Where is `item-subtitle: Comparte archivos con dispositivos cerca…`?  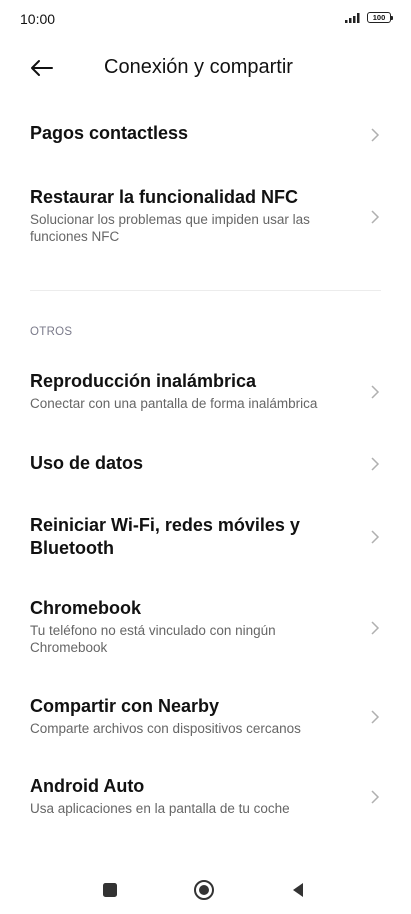
item-subtitle: Comparte archivos con dispositivos cerca… is located at coordinates (165, 728).